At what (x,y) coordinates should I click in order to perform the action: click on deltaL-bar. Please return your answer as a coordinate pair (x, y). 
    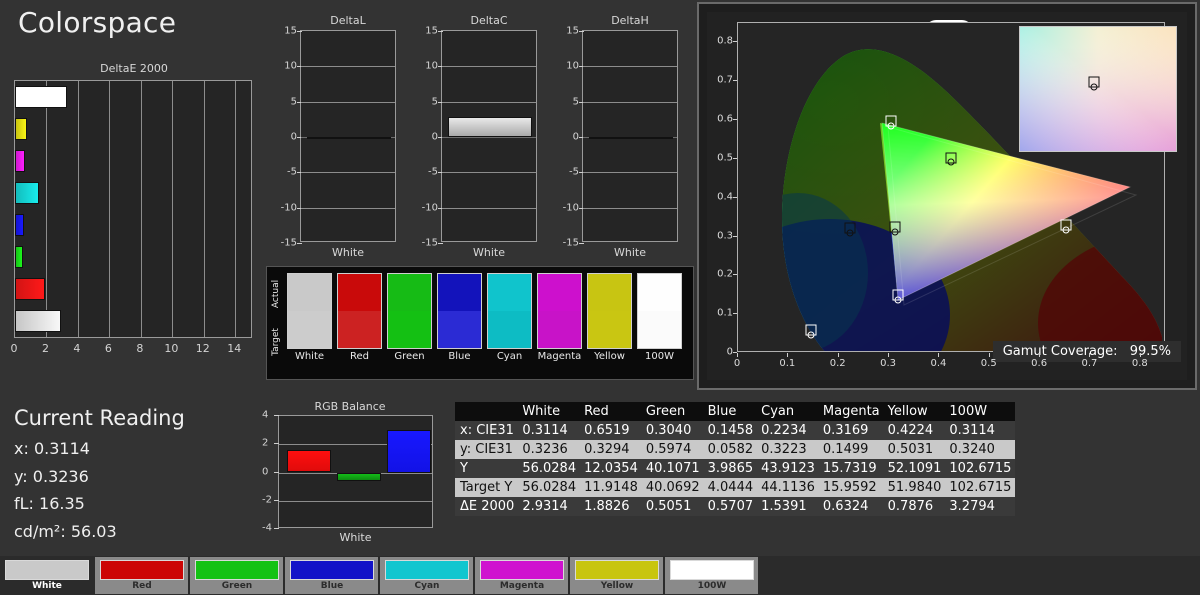
    Looking at the image, I should click on (349, 137).